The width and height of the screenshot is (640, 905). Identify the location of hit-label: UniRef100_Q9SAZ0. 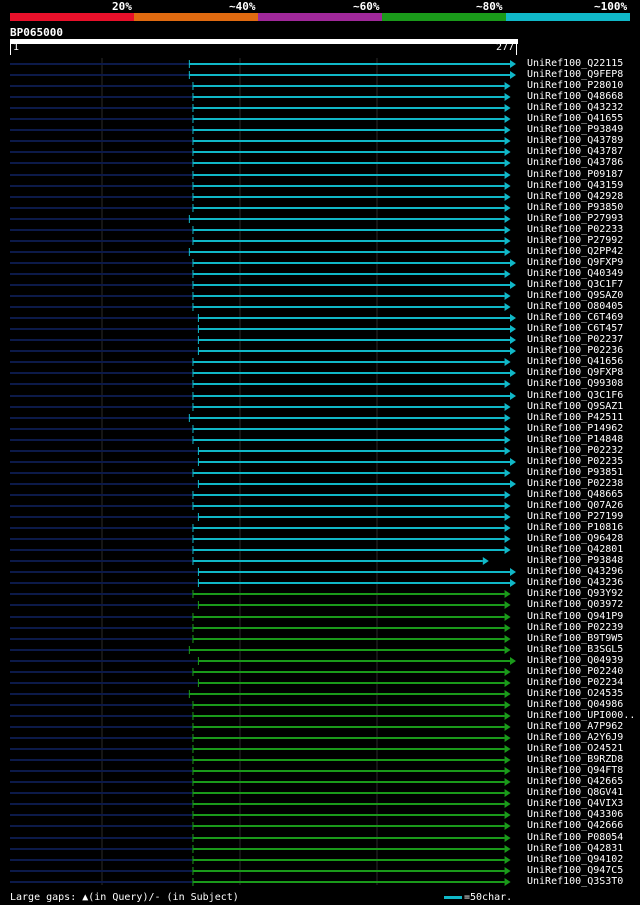
(575, 295).